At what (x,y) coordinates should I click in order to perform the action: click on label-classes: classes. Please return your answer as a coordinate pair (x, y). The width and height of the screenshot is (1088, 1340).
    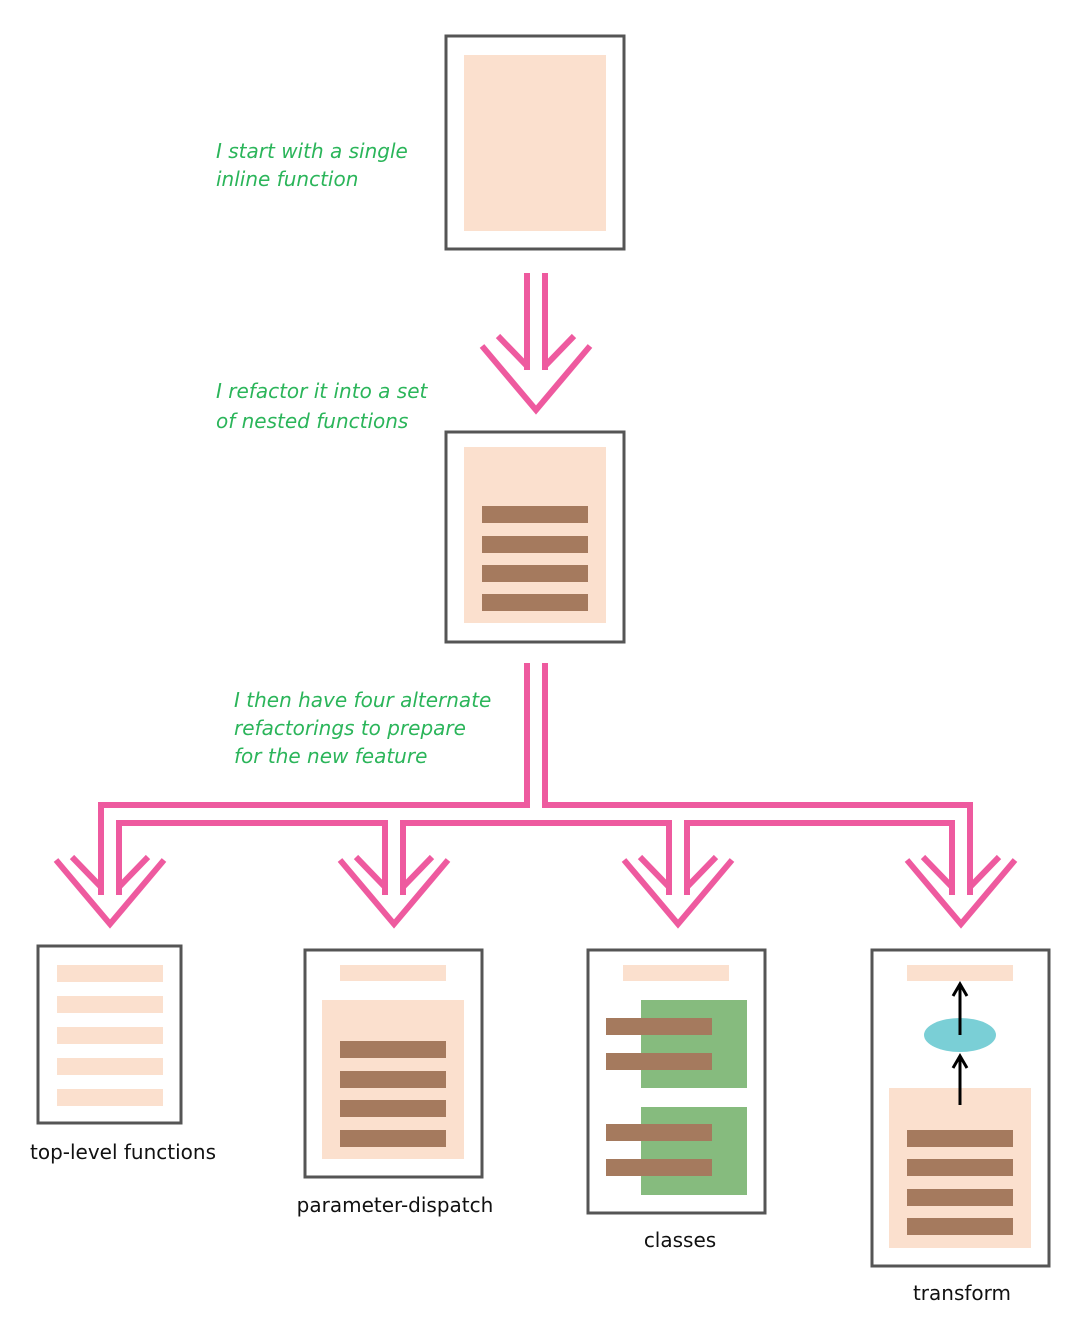
    Looking at the image, I should click on (680, 1240).